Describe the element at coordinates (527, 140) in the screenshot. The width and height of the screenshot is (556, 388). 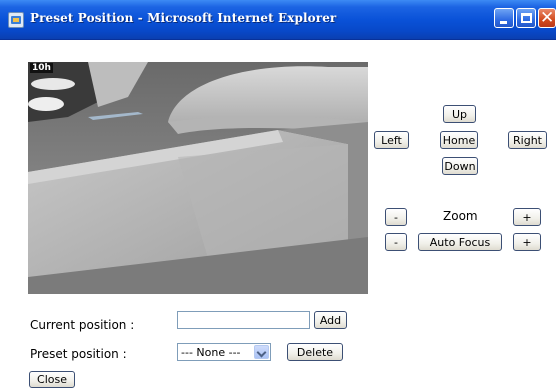
I see `pan-right-button: Right` at that location.